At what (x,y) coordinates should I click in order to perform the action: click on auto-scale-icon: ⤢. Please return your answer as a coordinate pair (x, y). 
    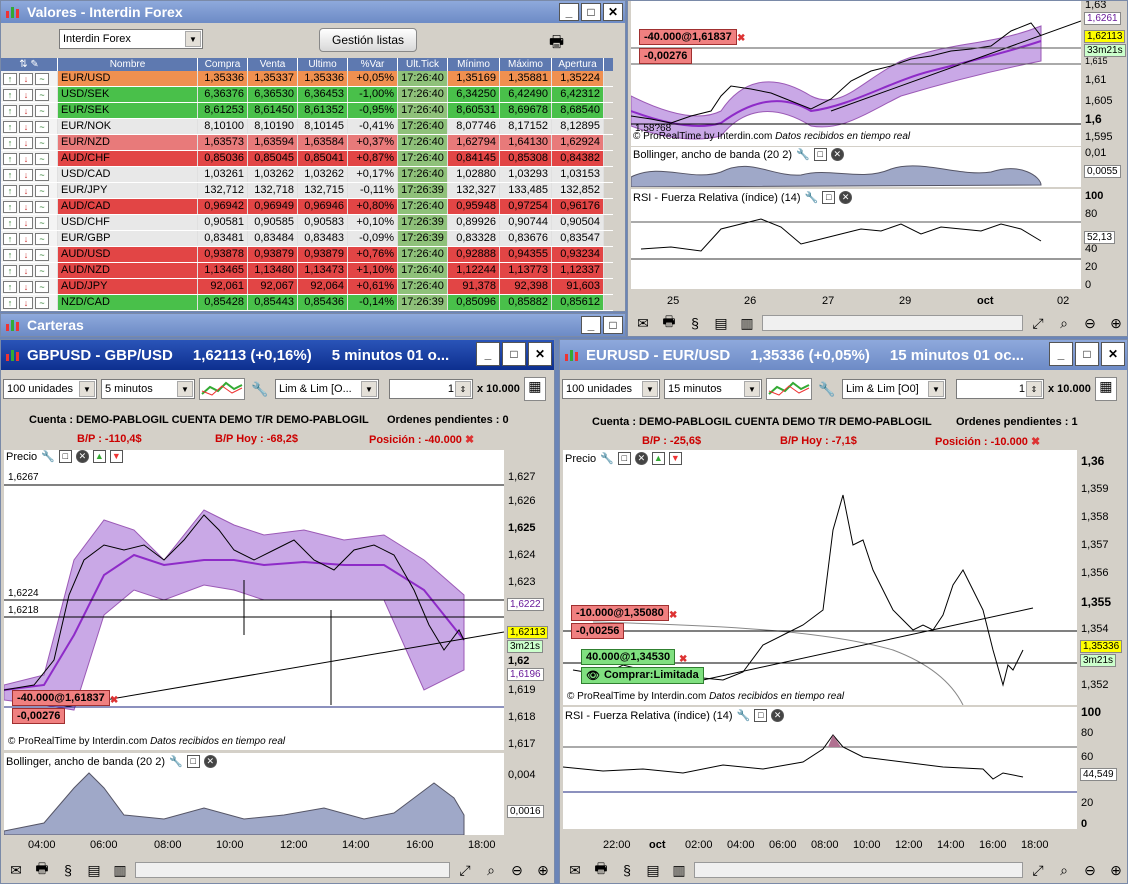
    Looking at the image, I should click on (1038, 323).